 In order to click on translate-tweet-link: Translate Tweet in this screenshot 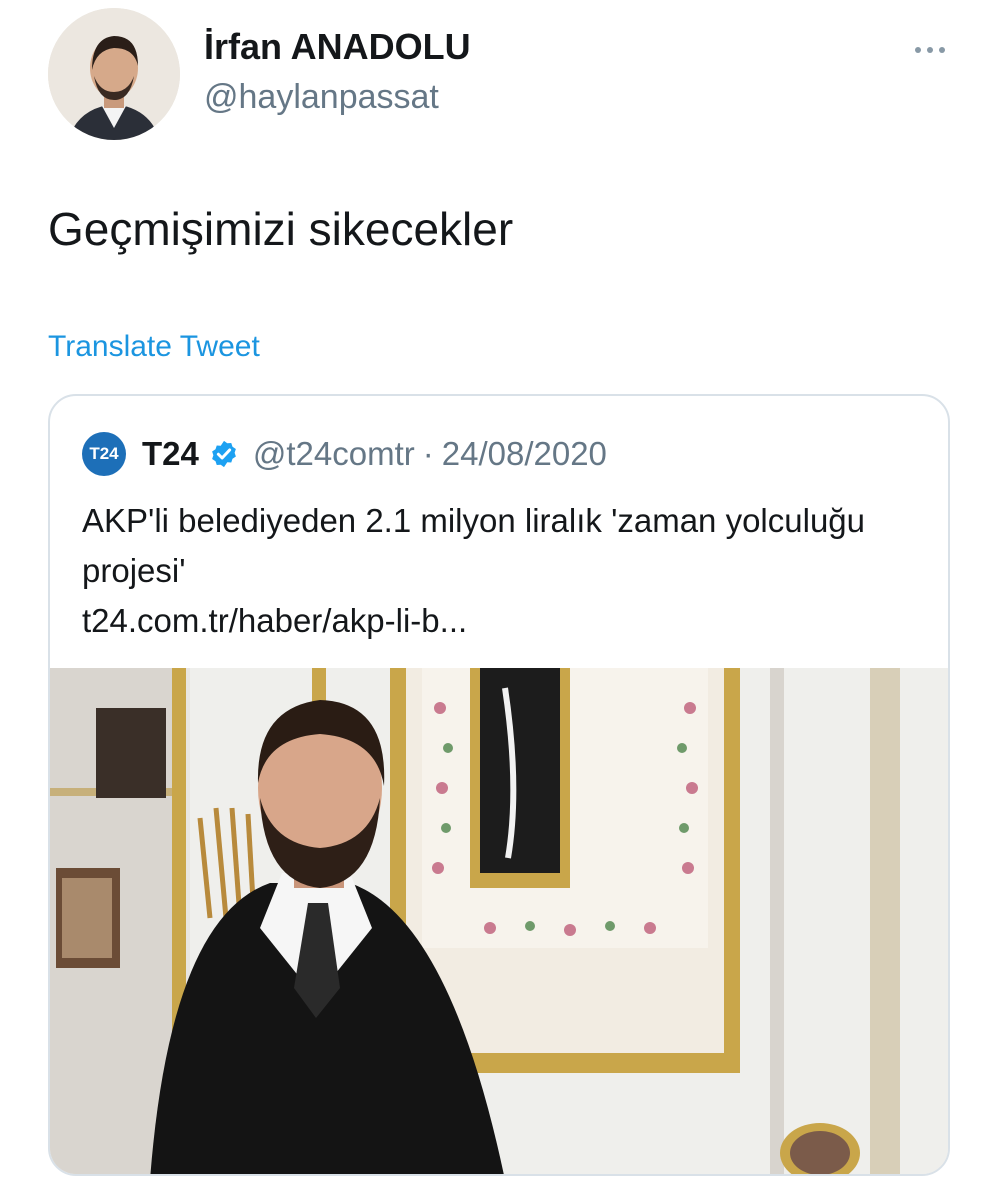, I will do `click(154, 347)`.